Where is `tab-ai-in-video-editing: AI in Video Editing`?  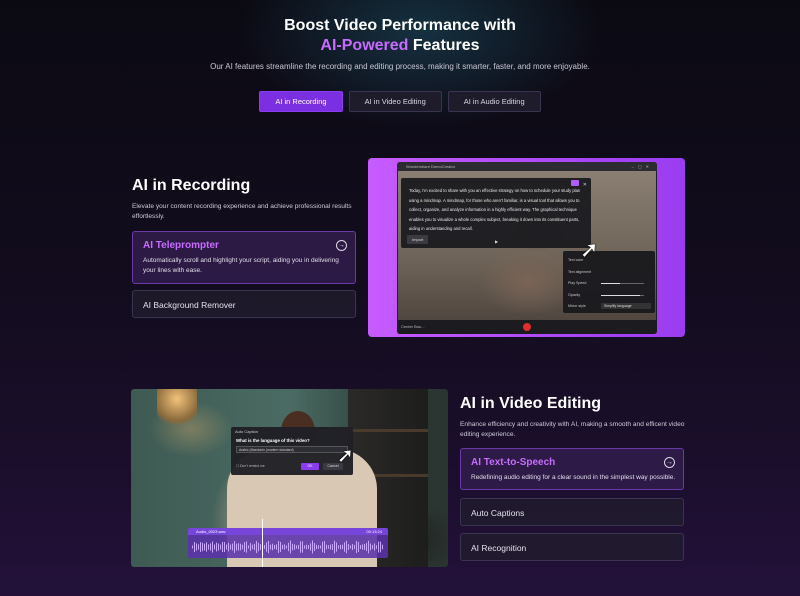 tab-ai-in-video-editing: AI in Video Editing is located at coordinates (395, 101).